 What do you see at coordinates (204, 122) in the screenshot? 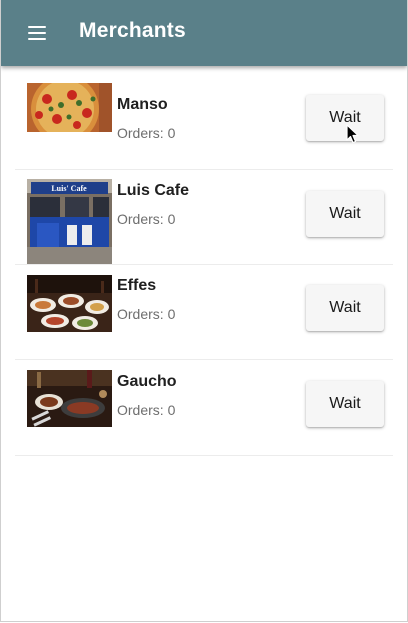
I see `merchant-row-manso: Manso Orders: 0 Wait` at bounding box center [204, 122].